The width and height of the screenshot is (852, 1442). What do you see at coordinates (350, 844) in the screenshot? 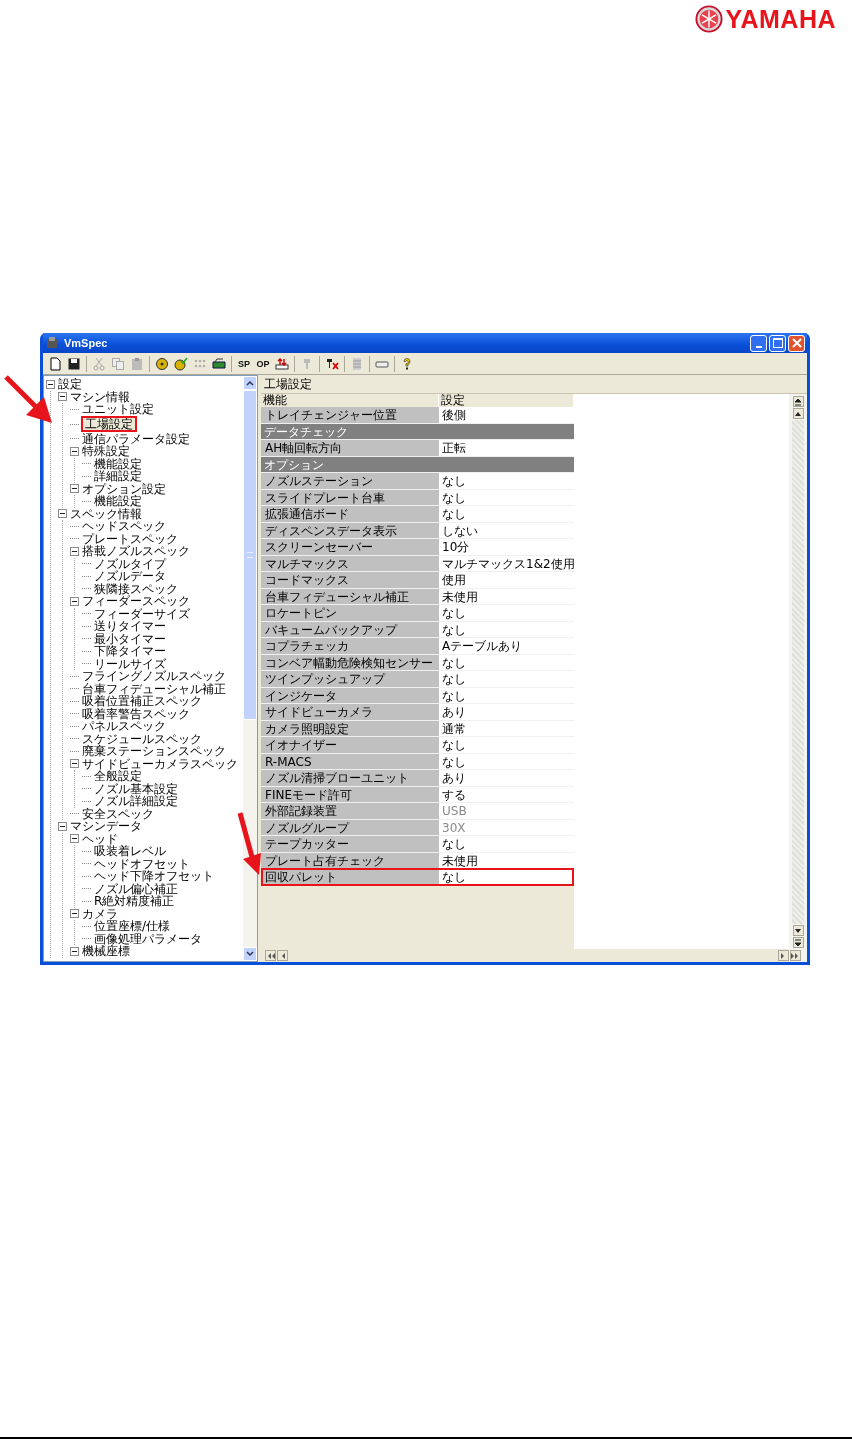
I see `setting-name: テープカッター` at bounding box center [350, 844].